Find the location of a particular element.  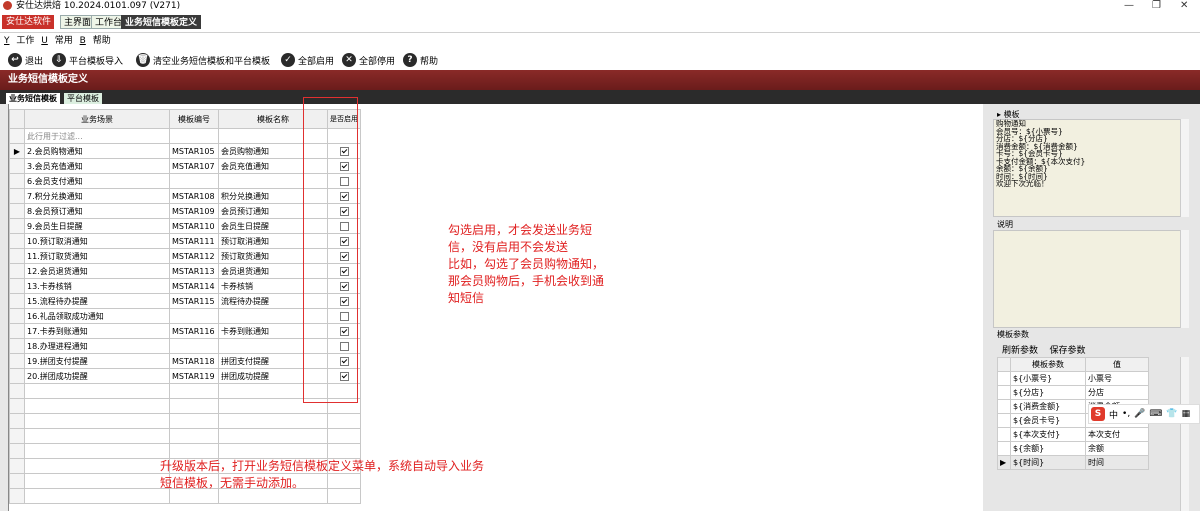

menu-help: B 帮助 is located at coordinates (95, 41).